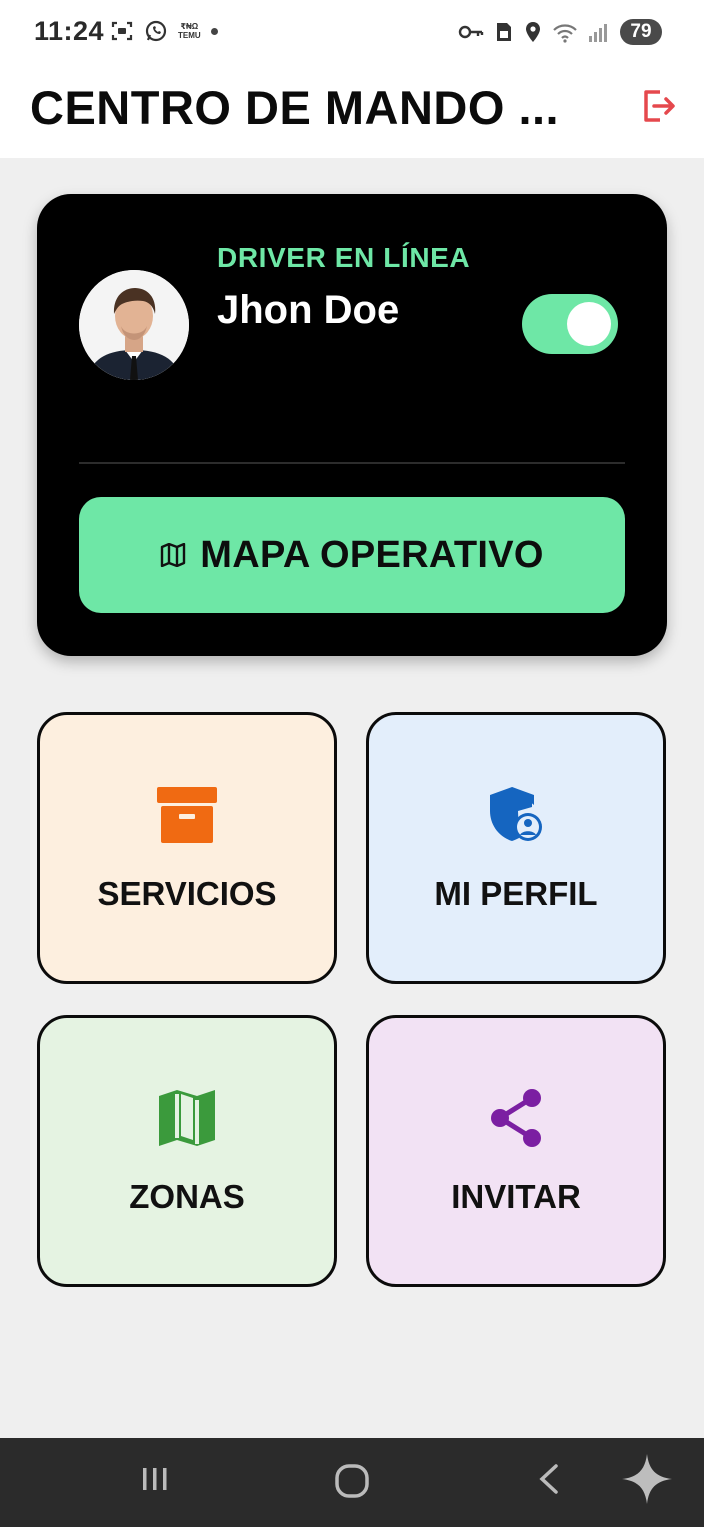 The image size is (704, 1527). What do you see at coordinates (565, 33) in the screenshot?
I see `wifi-icon` at bounding box center [565, 33].